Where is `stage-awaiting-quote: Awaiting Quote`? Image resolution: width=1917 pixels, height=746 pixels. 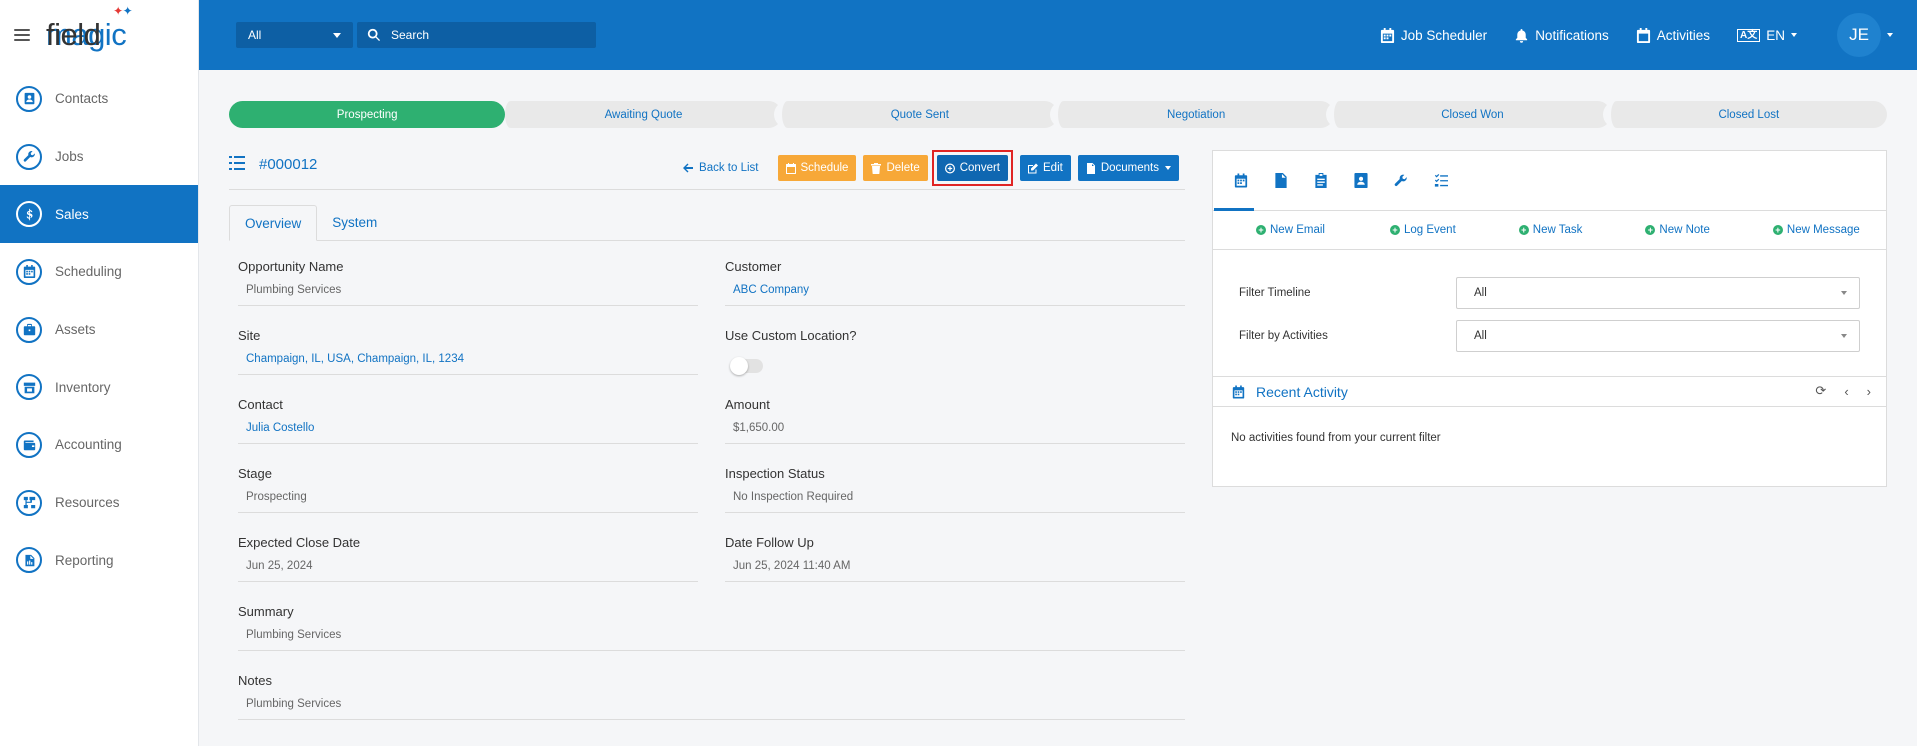 stage-awaiting-quote: Awaiting Quote is located at coordinates (639, 114).